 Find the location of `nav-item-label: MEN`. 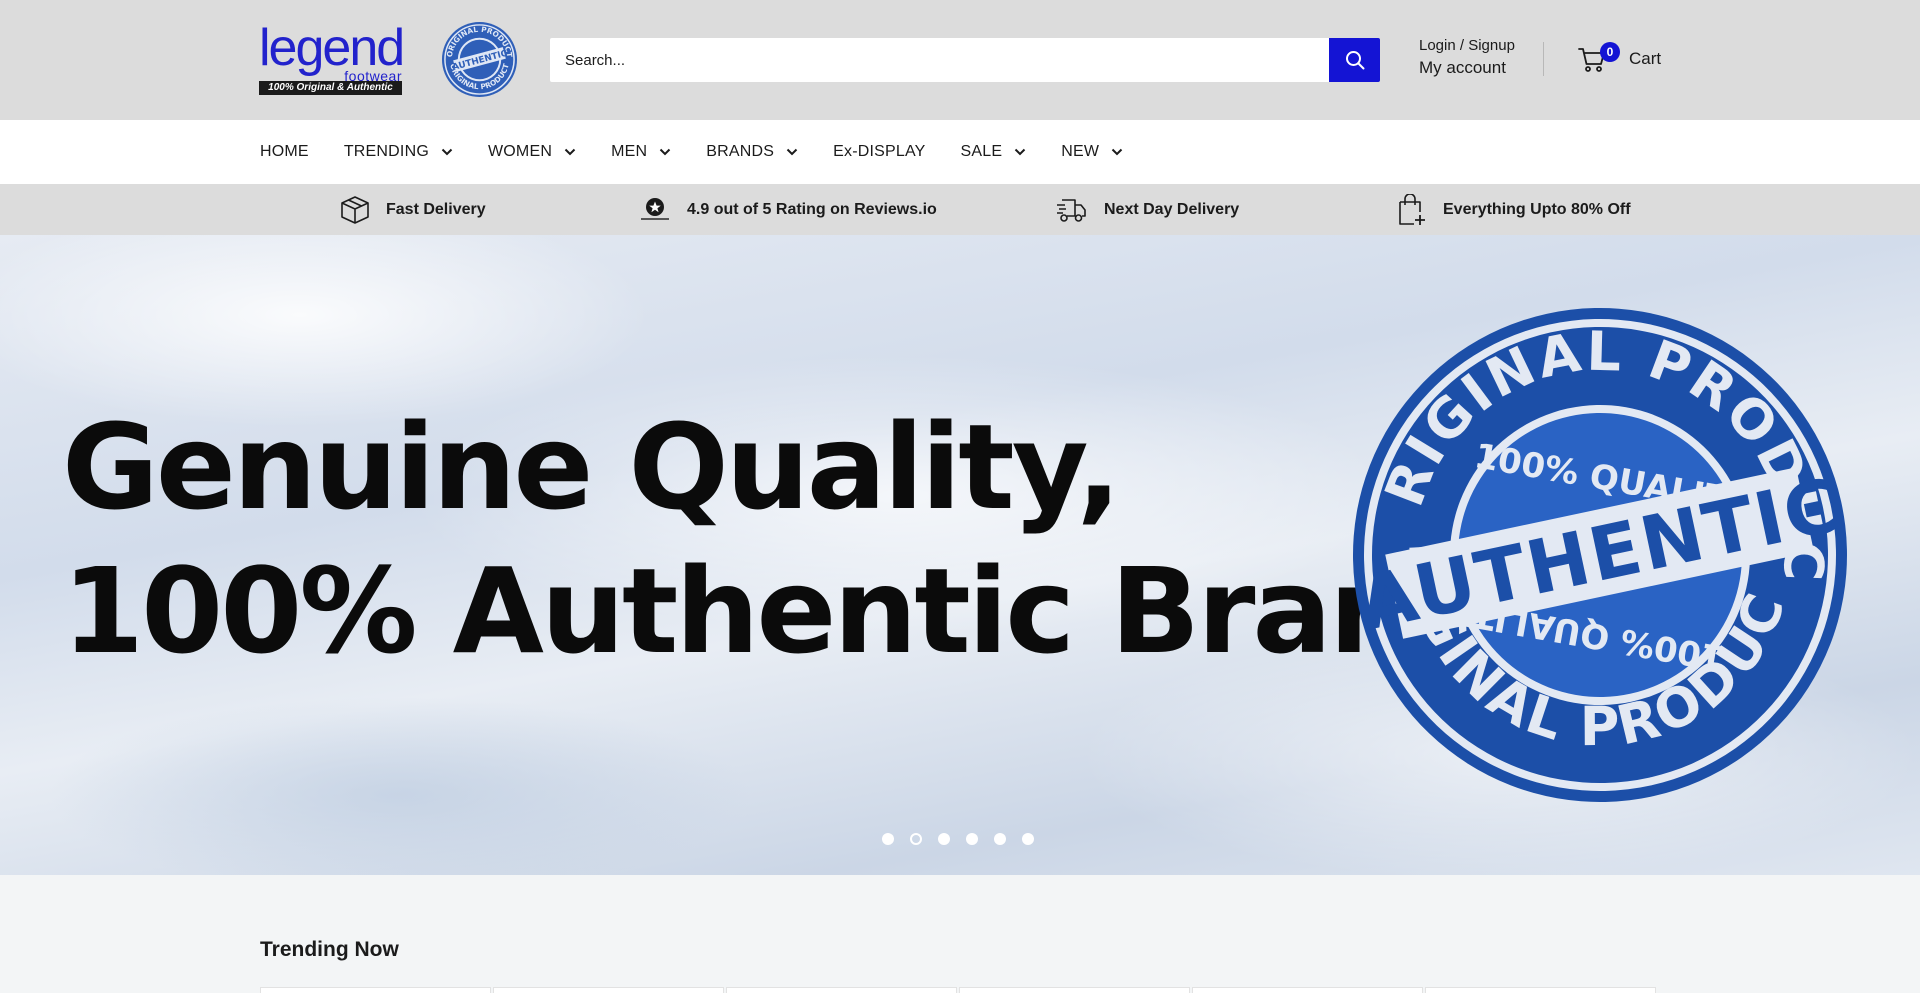

nav-item-label: MEN is located at coordinates (629, 151).